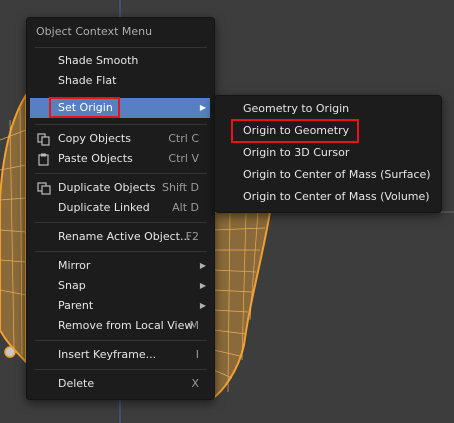  What do you see at coordinates (95, 158) in the screenshot?
I see `menu-item-label: Paste Objects` at bounding box center [95, 158].